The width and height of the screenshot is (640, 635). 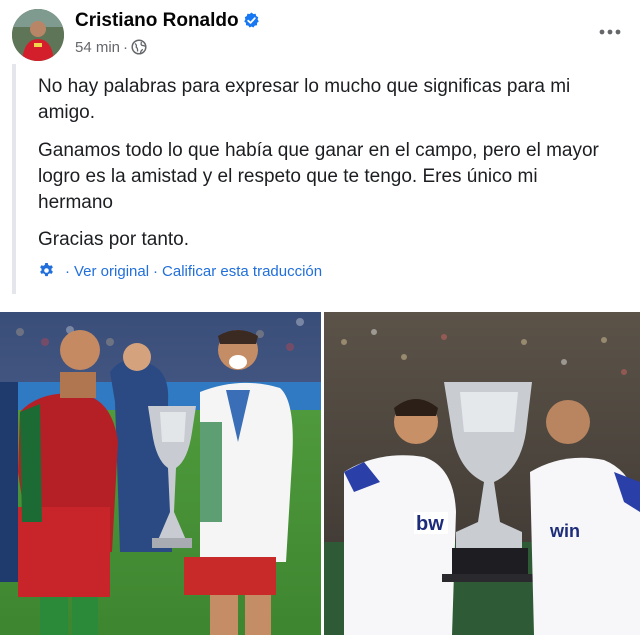 I want to click on sponsor-text-right: win, so click(x=564, y=531).